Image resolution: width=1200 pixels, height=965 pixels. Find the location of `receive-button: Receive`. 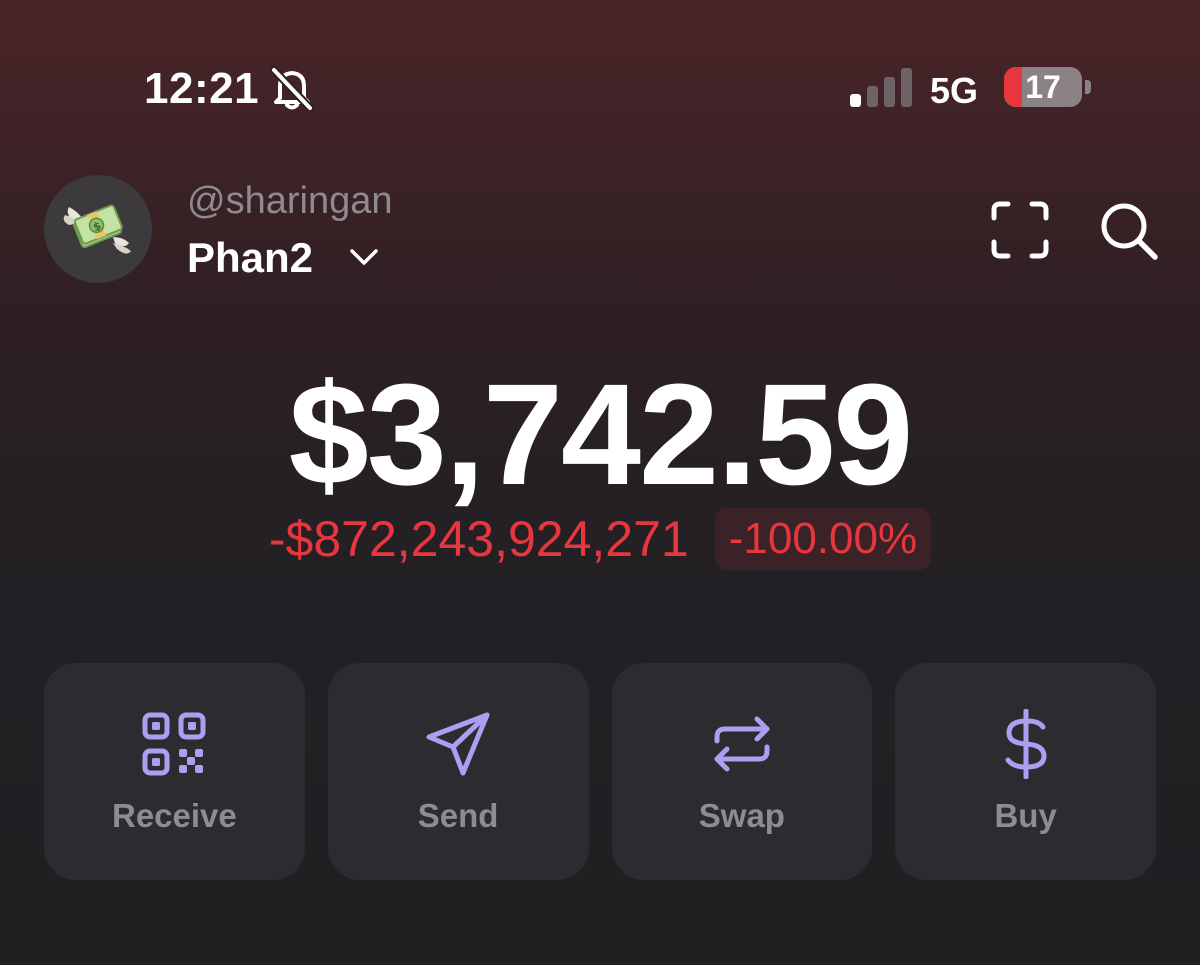

receive-button: Receive is located at coordinates (174, 771).